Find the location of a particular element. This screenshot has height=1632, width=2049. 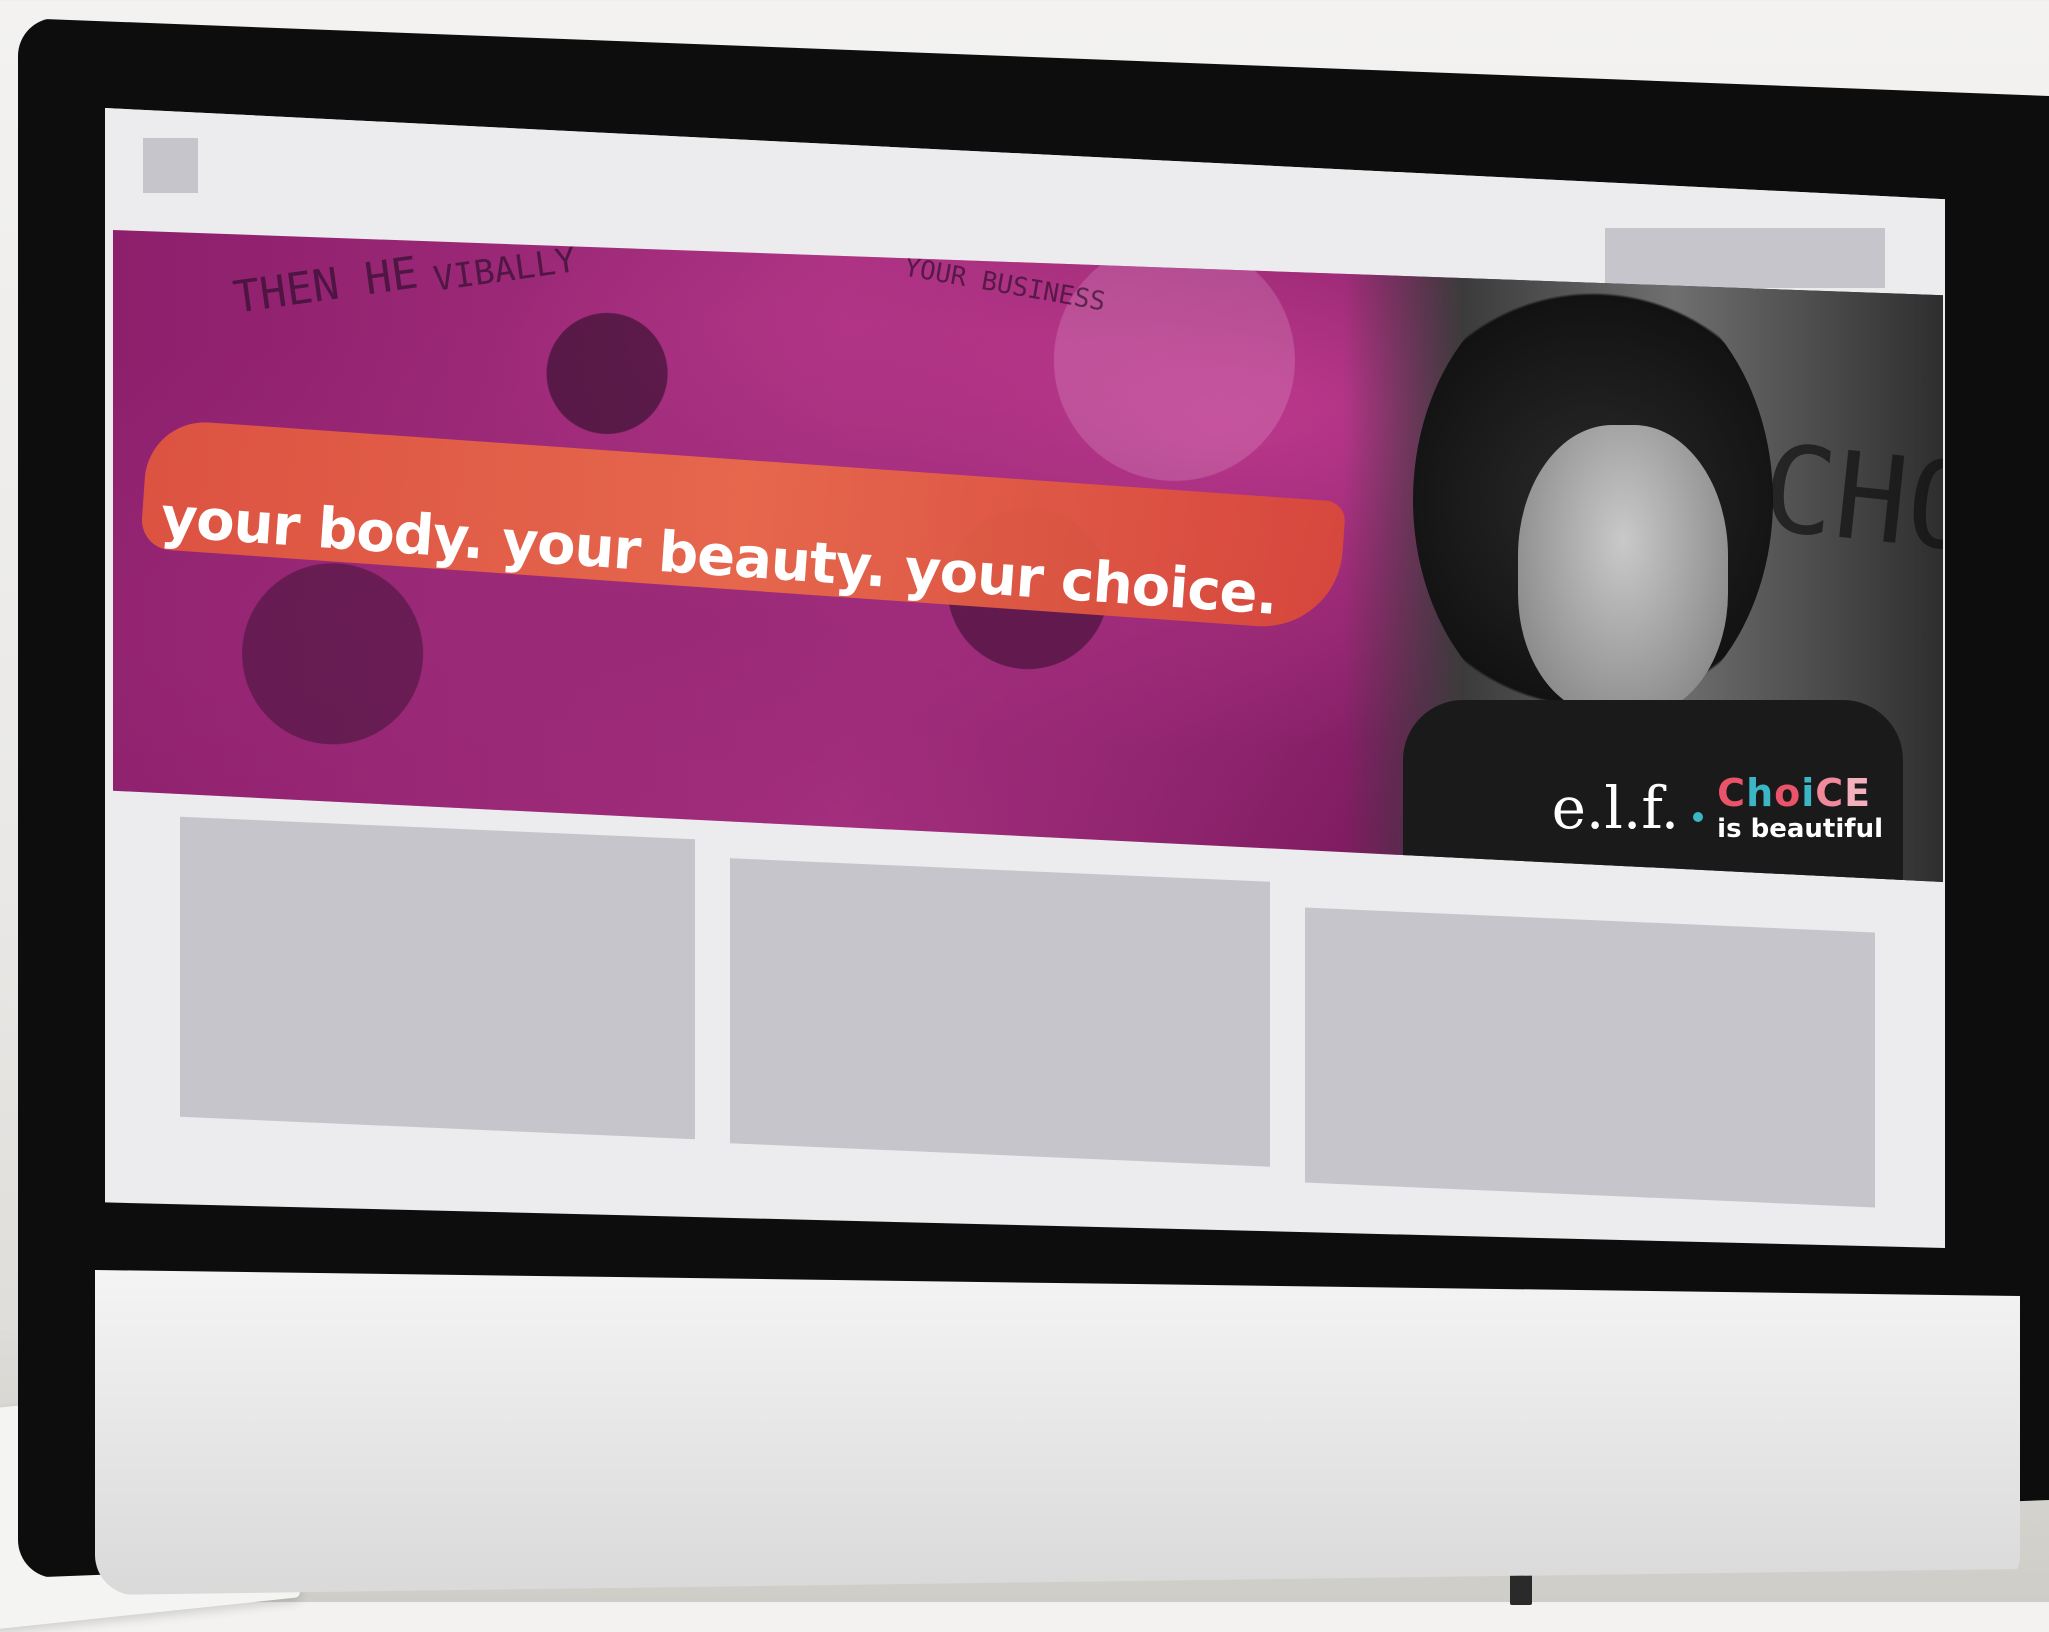

brand-lockup: e.l.f. ChoiCE is beautiful is located at coordinates (1717, 808).